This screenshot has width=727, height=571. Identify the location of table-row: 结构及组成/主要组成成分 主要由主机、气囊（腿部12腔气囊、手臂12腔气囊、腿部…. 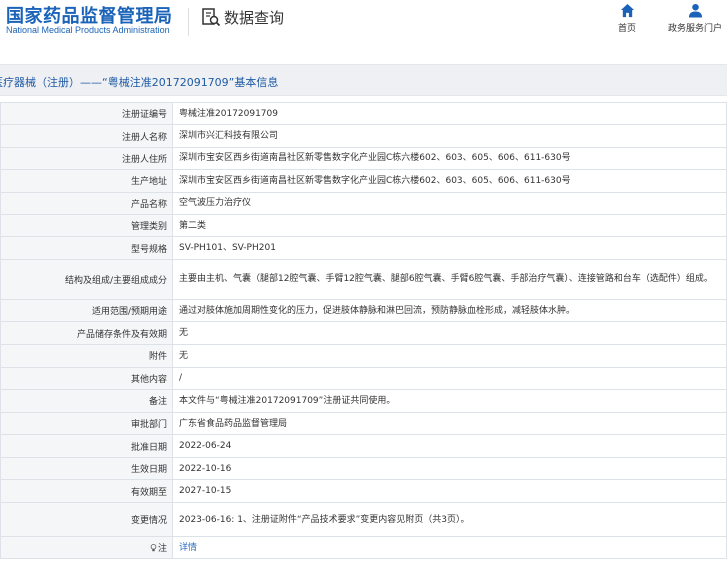
(363, 279).